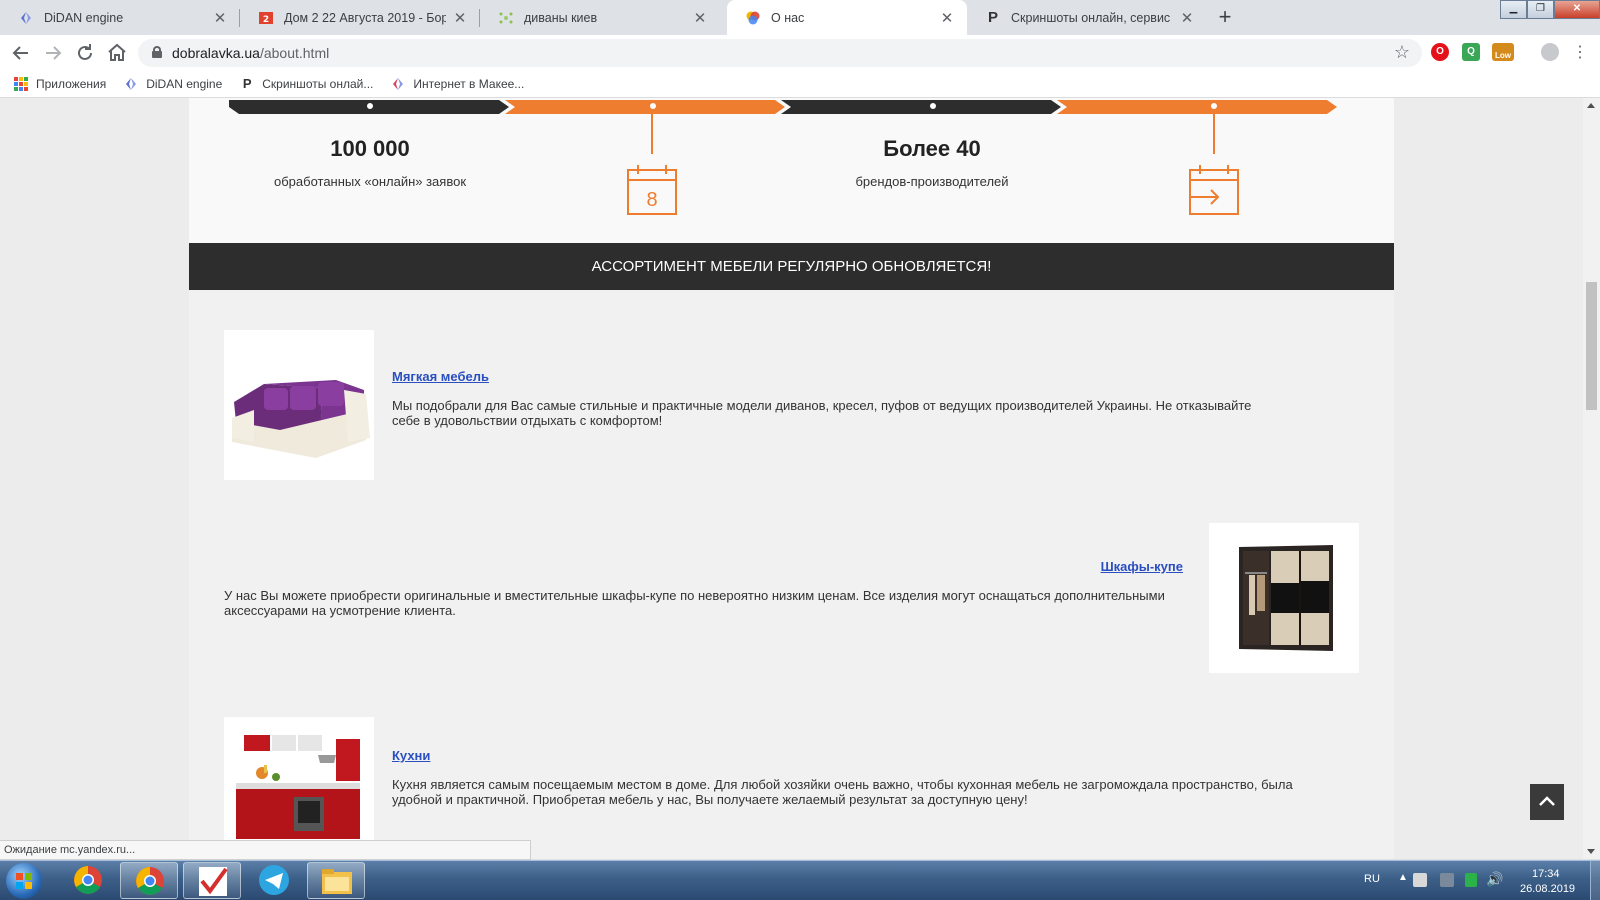  Describe the element at coordinates (299, 788) in the screenshot. I see `kitchen-image` at that location.